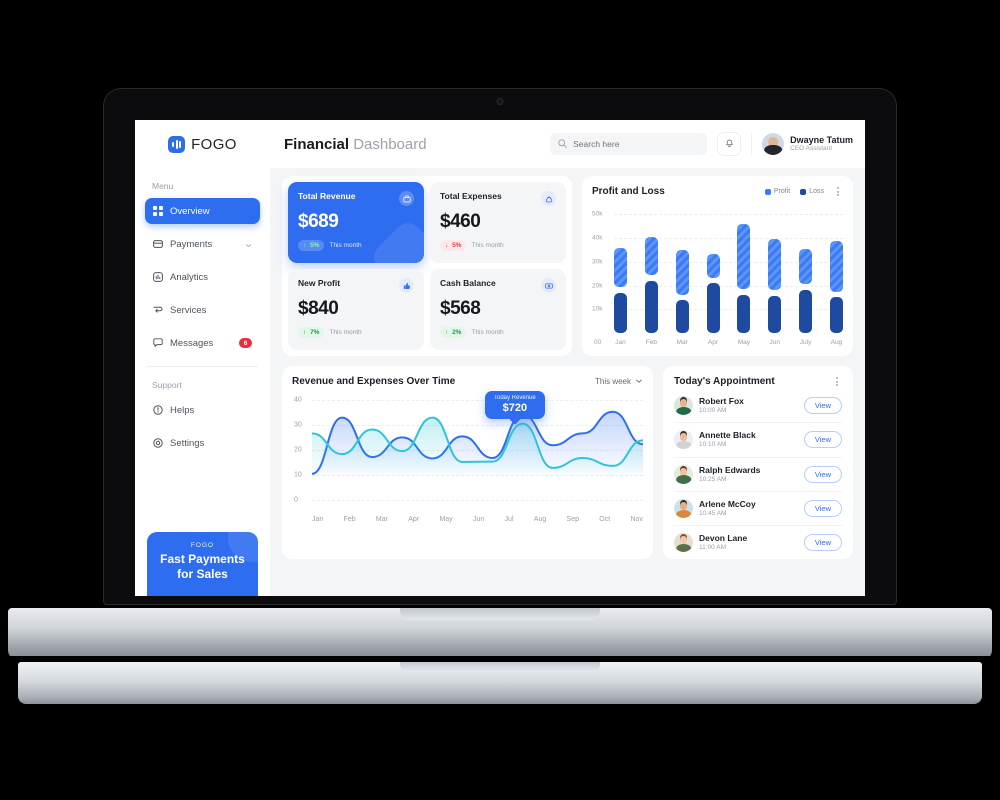  Describe the element at coordinates (349, 519) in the screenshot. I see `line-x-label: Feb` at that location.